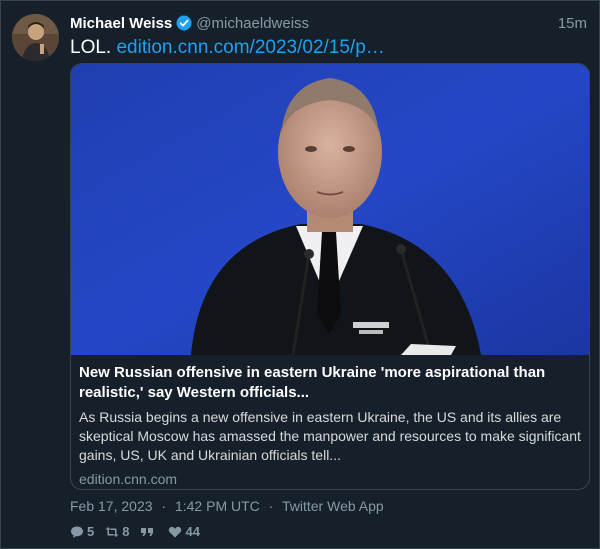  Describe the element at coordinates (35, 37) in the screenshot. I see `avatar` at that location.